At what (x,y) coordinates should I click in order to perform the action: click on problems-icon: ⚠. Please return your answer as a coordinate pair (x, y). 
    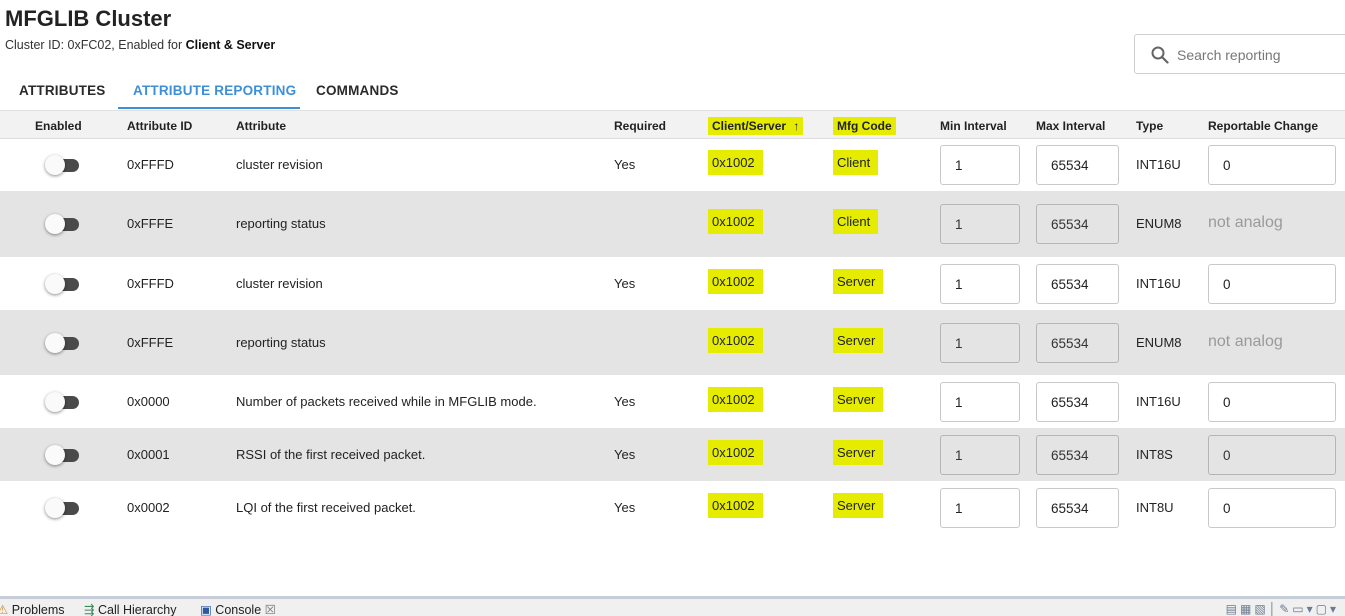
    Looking at the image, I should click on (4, 609).